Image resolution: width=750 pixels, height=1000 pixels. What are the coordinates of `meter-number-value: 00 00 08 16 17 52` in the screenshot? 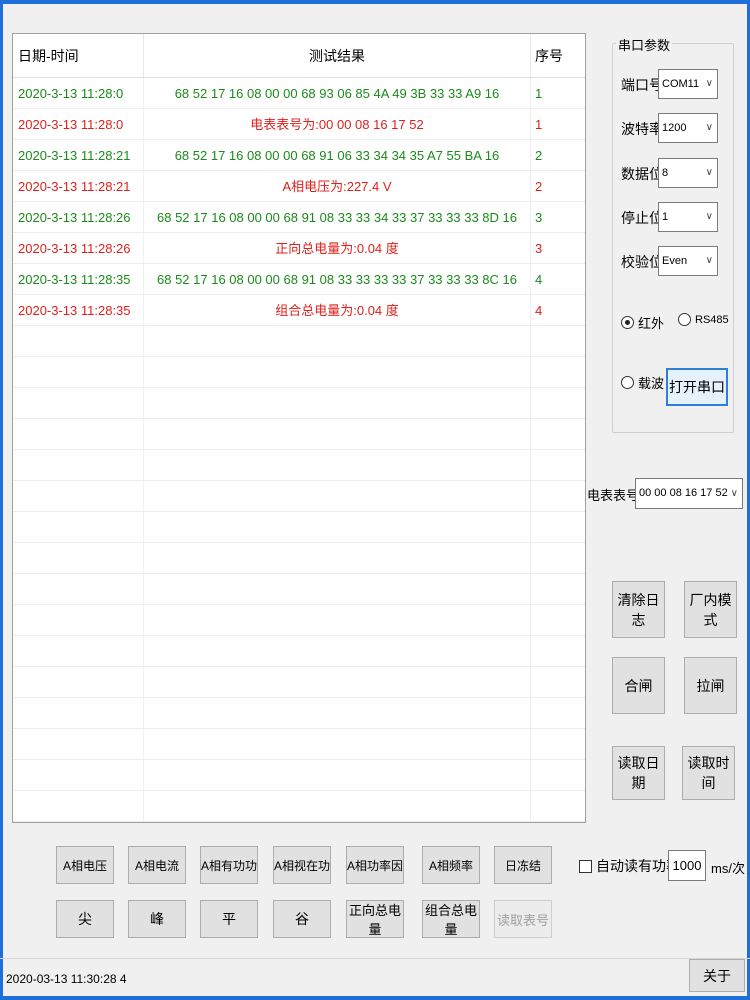 It's located at (683, 493).